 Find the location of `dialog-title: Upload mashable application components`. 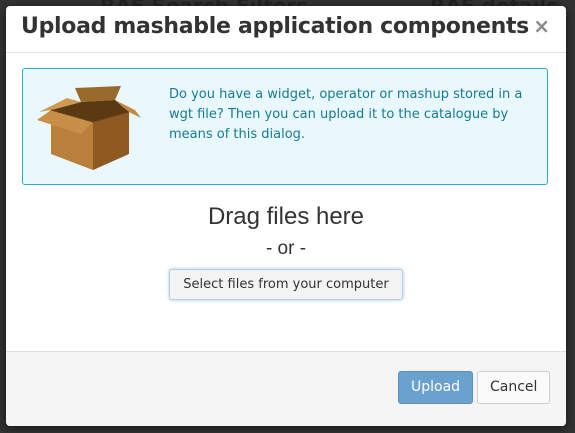

dialog-title: Upload mashable application components is located at coordinates (275, 26).